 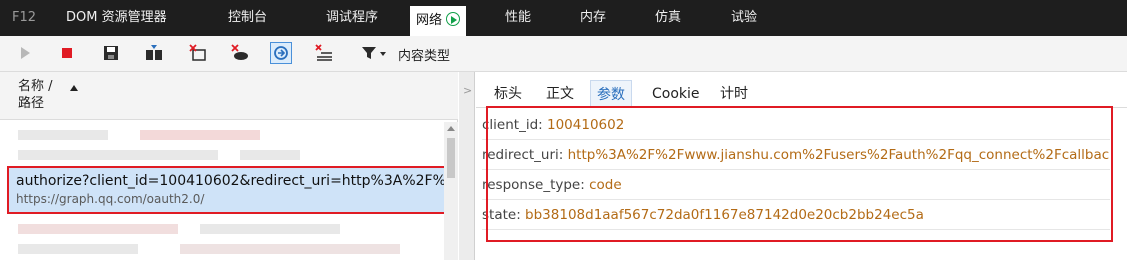 What do you see at coordinates (35, 95) in the screenshot?
I see `name-path-column-header: 名称 / 路径` at bounding box center [35, 95].